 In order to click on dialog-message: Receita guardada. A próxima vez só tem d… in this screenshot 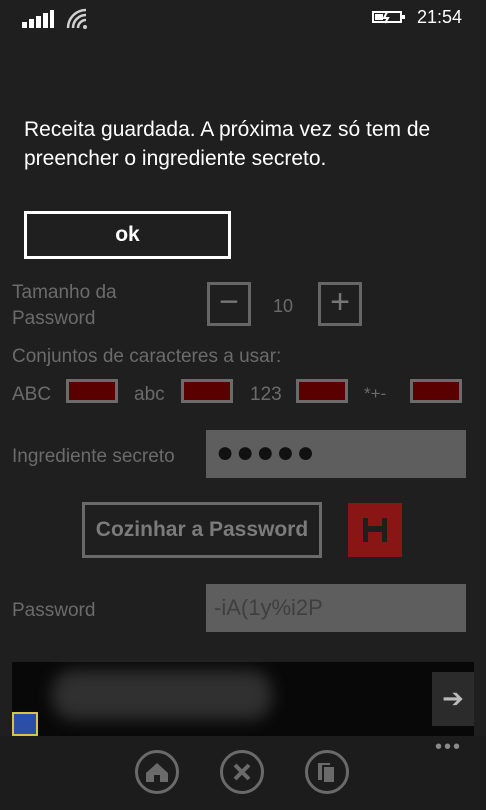, I will do `click(227, 144)`.